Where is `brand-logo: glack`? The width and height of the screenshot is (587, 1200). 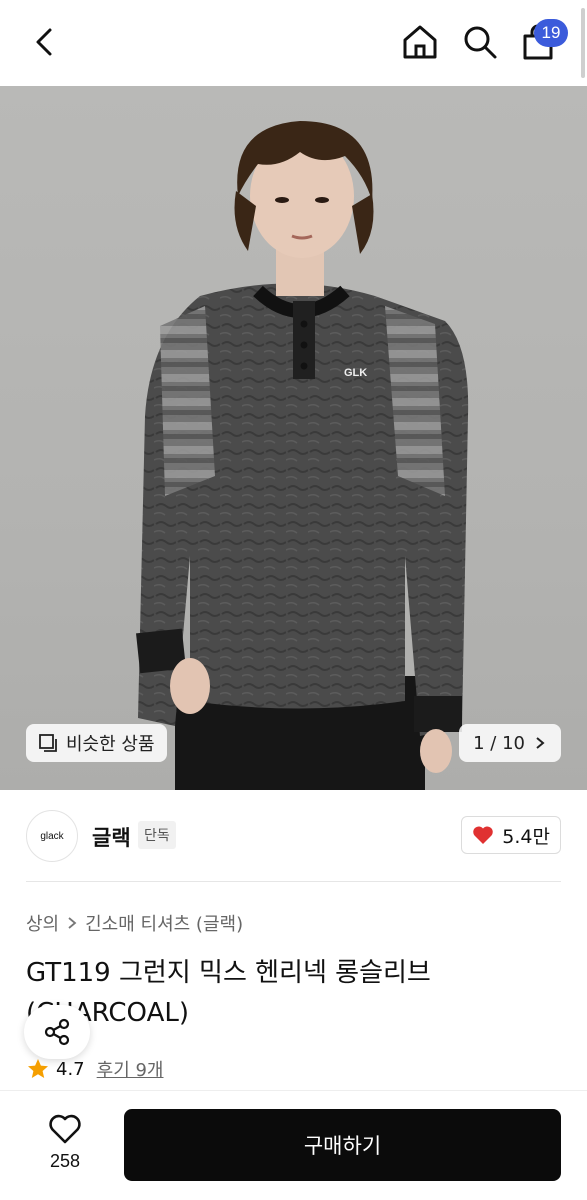
brand-logo: glack is located at coordinates (52, 836).